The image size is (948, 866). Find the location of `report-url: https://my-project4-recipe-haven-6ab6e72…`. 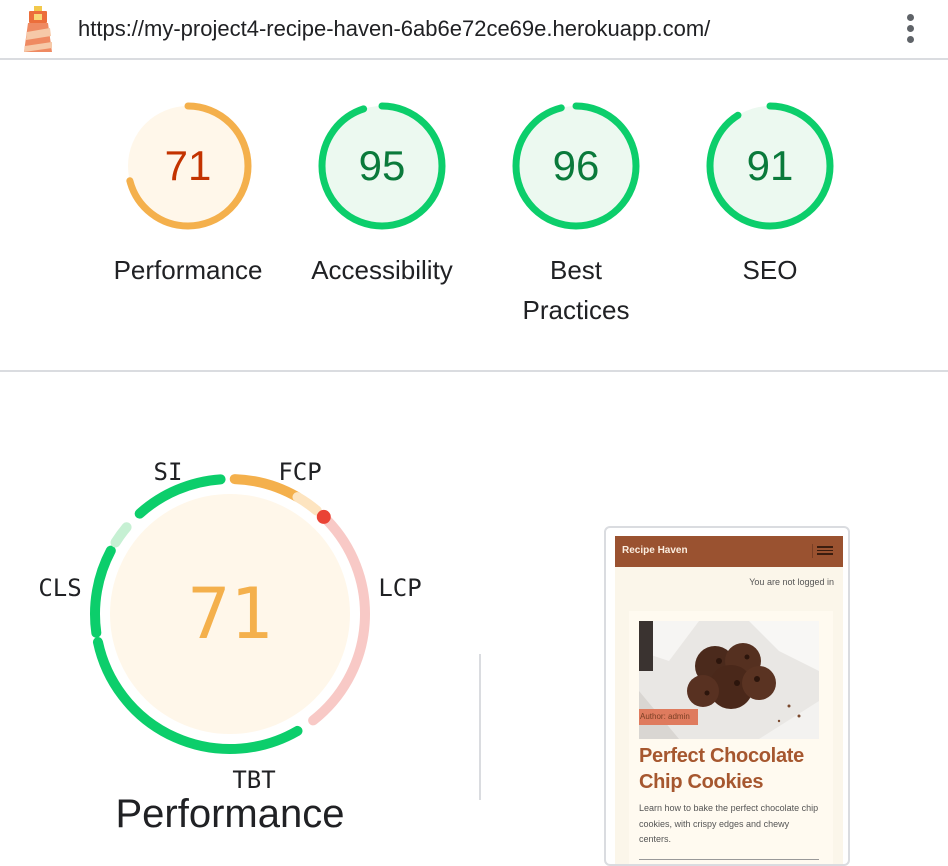

report-url: https://my-project4-recipe-haven-6ab6e72… is located at coordinates (394, 29).